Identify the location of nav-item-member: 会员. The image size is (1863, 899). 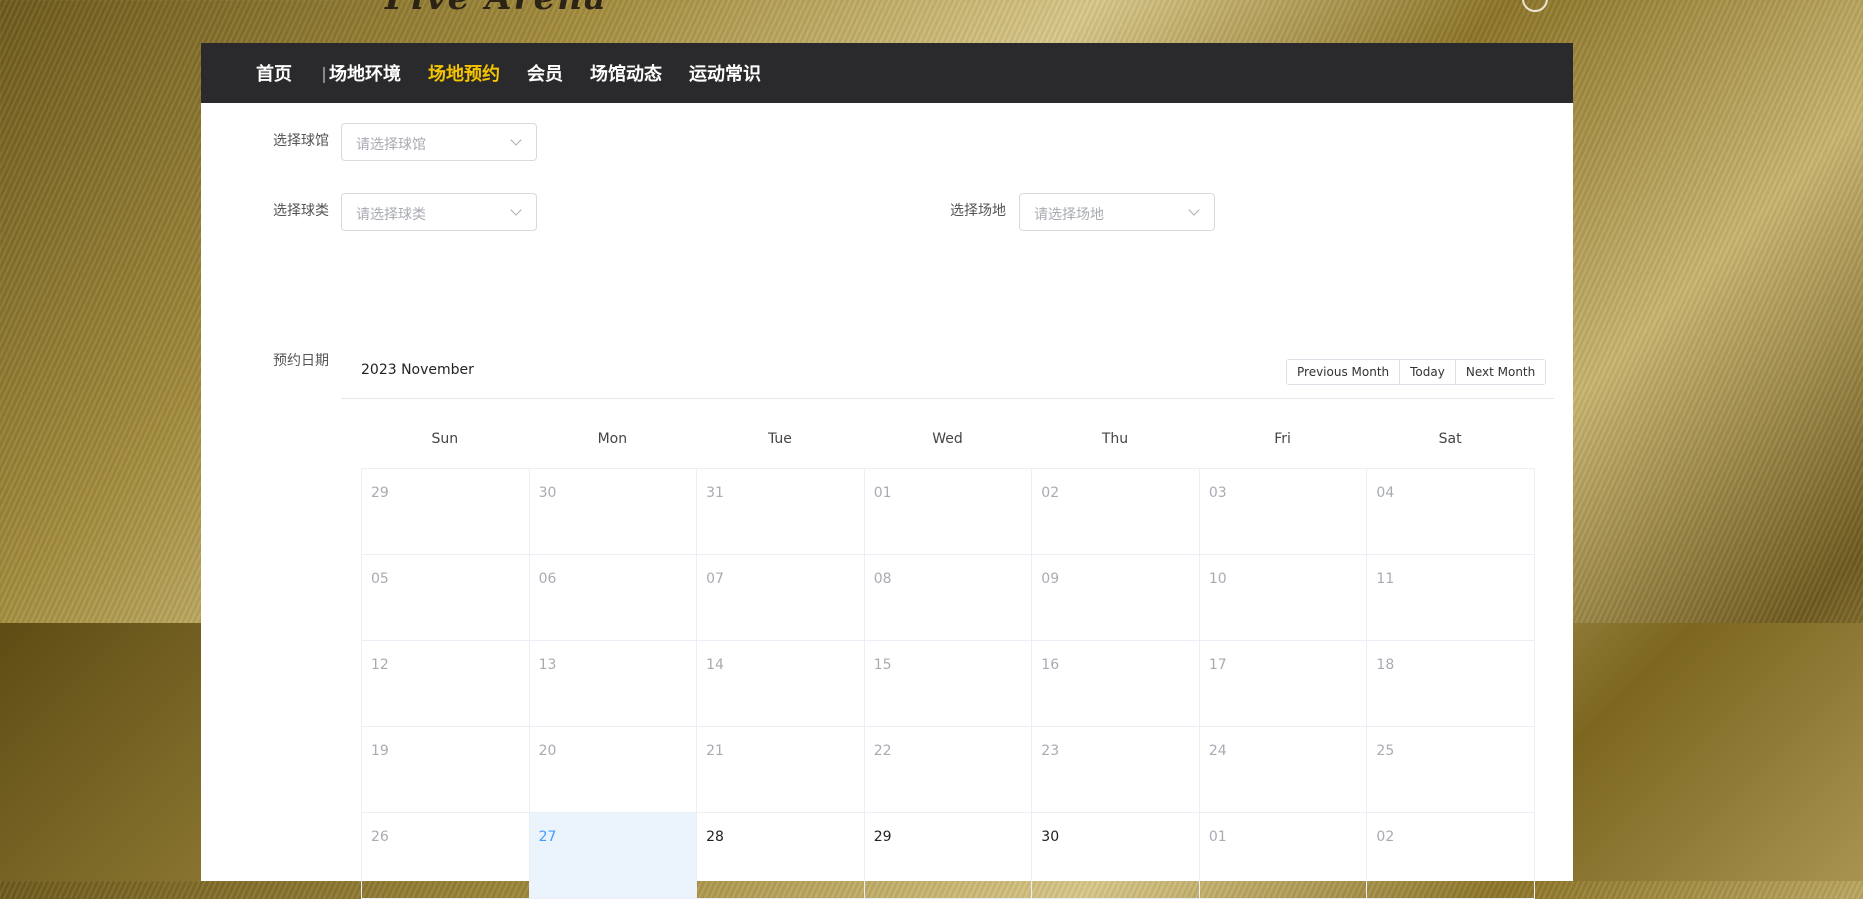
(545, 73).